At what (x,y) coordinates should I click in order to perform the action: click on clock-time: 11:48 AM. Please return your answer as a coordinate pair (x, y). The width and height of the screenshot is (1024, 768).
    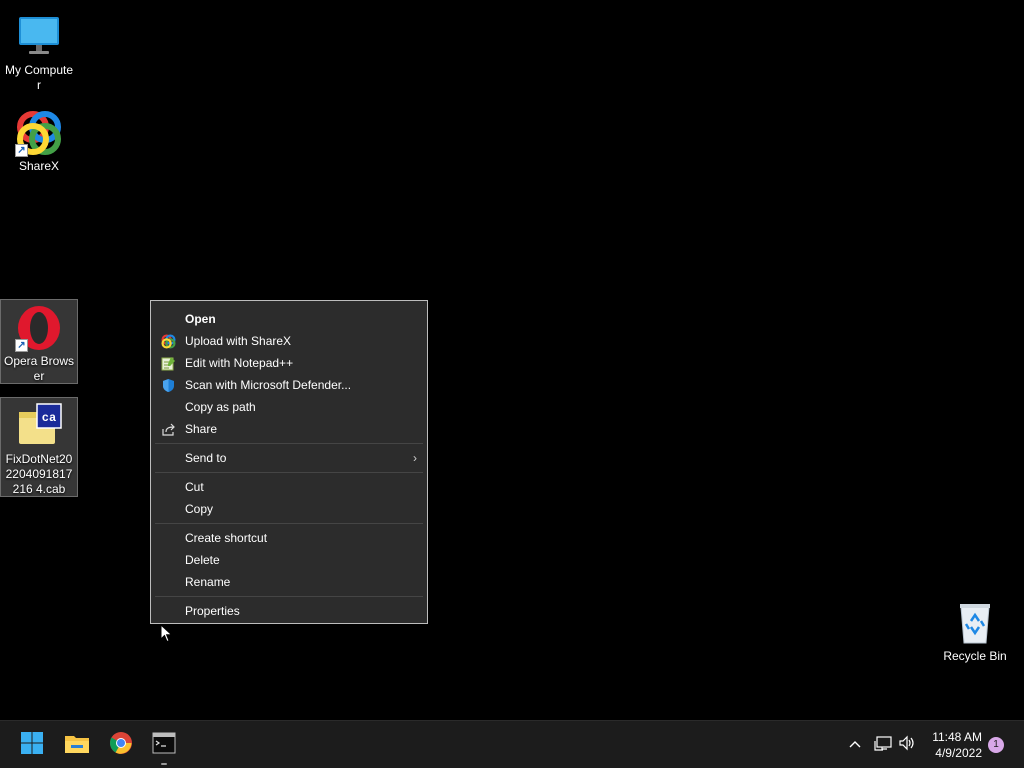
    Looking at the image, I should click on (957, 737).